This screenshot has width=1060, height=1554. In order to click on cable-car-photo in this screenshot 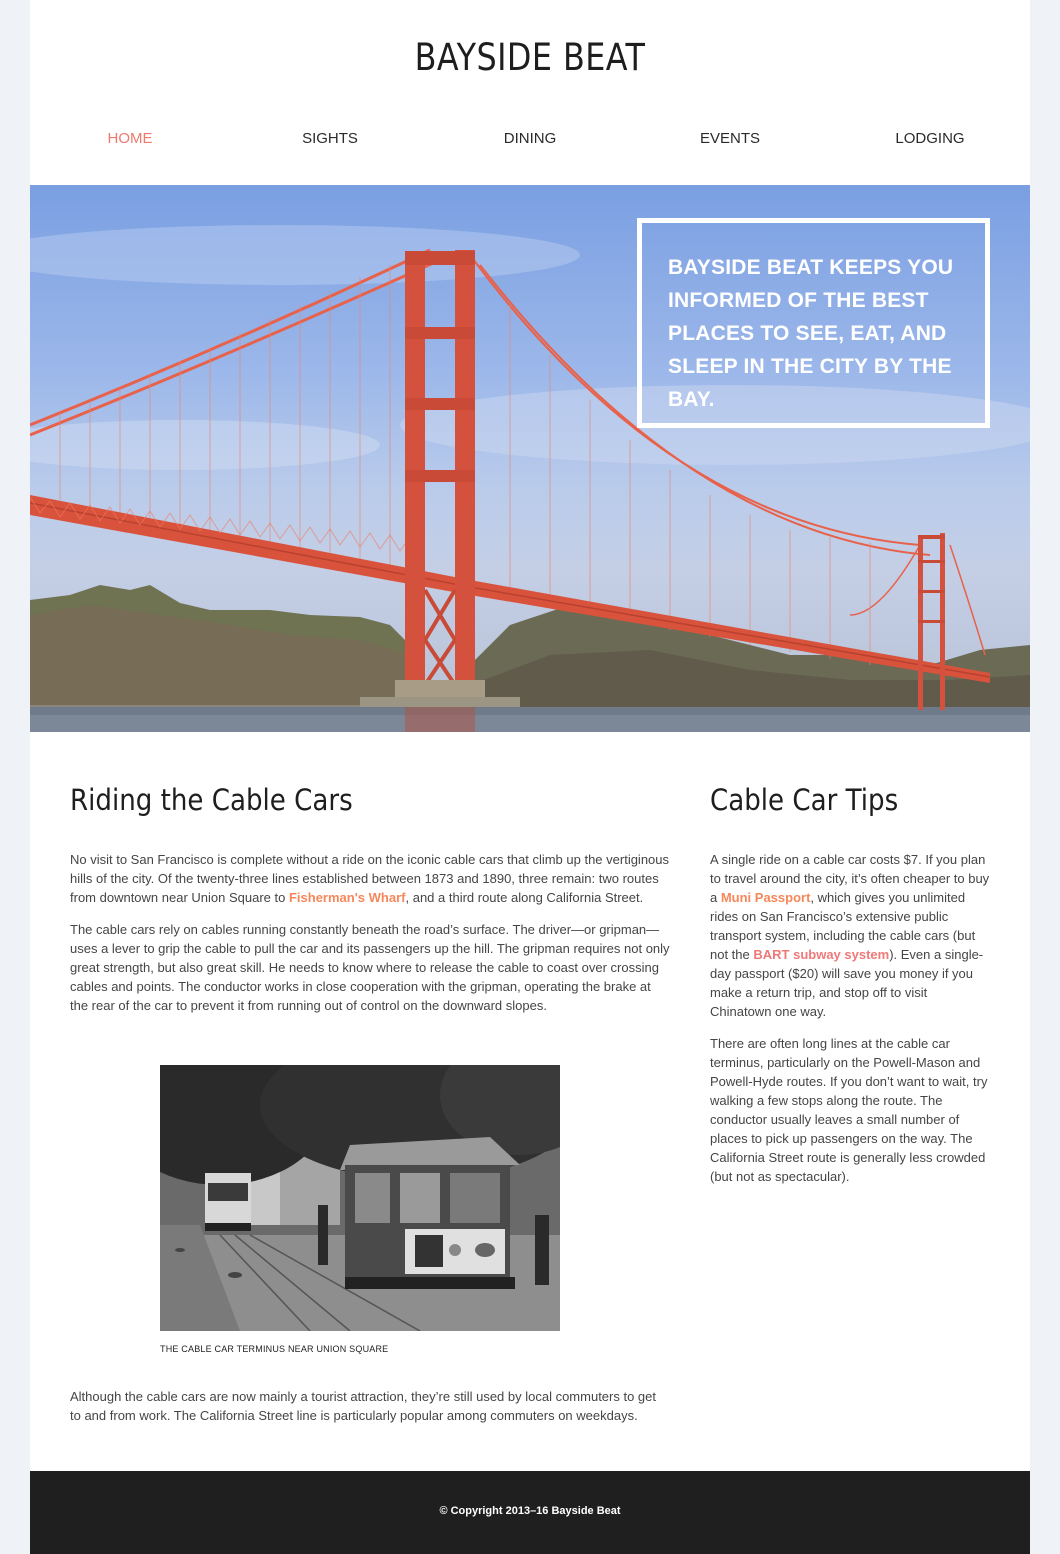, I will do `click(360, 1198)`.